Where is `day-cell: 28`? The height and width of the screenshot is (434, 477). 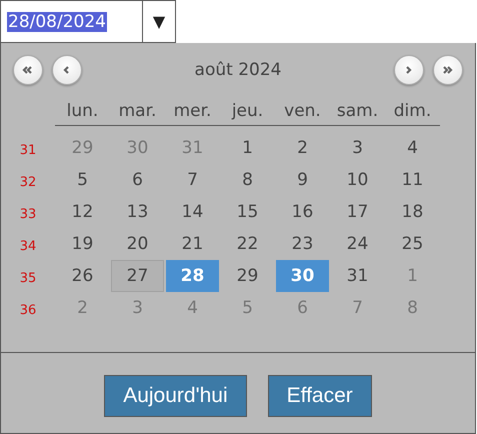 day-cell: 28 is located at coordinates (192, 276).